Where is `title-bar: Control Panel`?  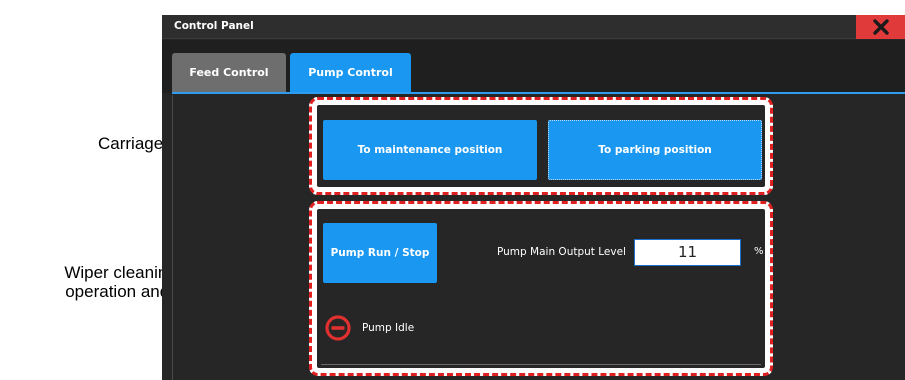
title-bar: Control Panel is located at coordinates (533, 27).